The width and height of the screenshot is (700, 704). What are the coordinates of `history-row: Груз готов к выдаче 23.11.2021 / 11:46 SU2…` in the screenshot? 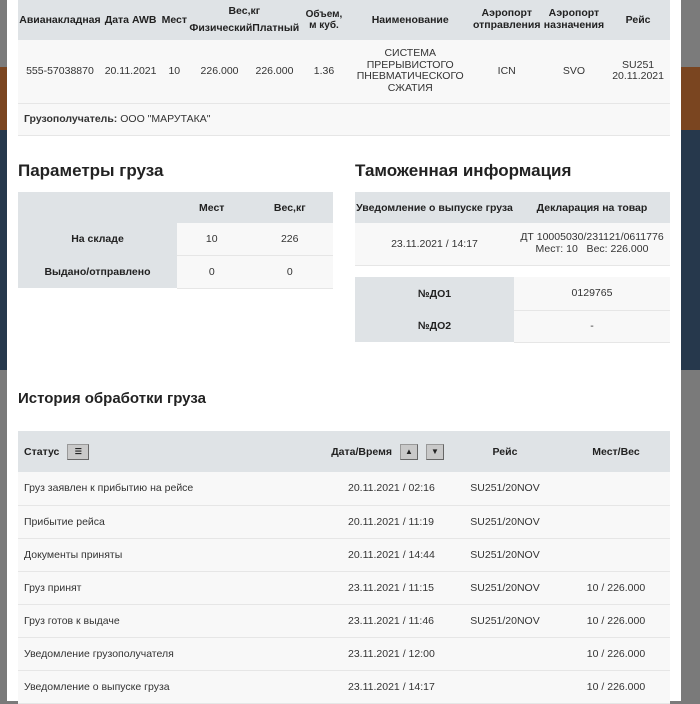 It's located at (344, 621).